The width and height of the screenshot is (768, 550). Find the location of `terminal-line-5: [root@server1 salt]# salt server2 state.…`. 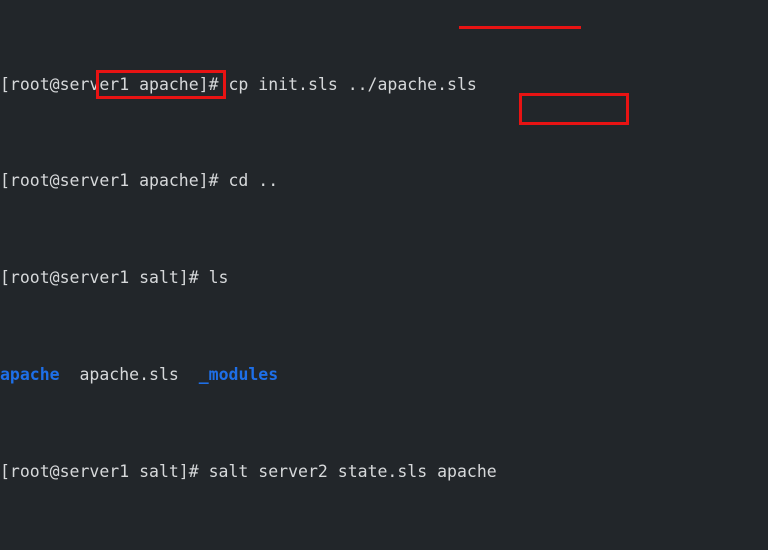

terminal-line-5: [root@server1 salt]# salt server2 state.… is located at coordinates (288, 472).